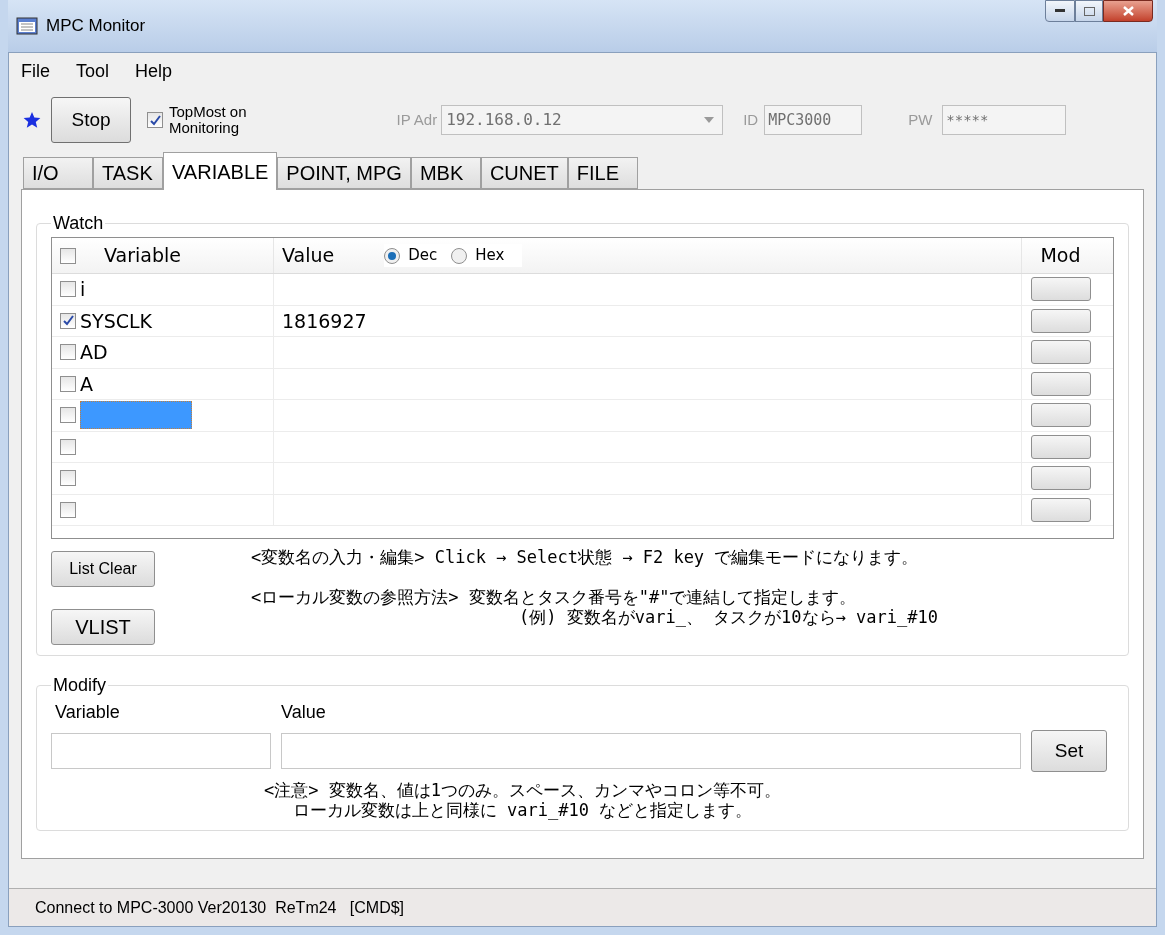 This screenshot has width=1165, height=935. I want to click on table-row: A, so click(582, 384).